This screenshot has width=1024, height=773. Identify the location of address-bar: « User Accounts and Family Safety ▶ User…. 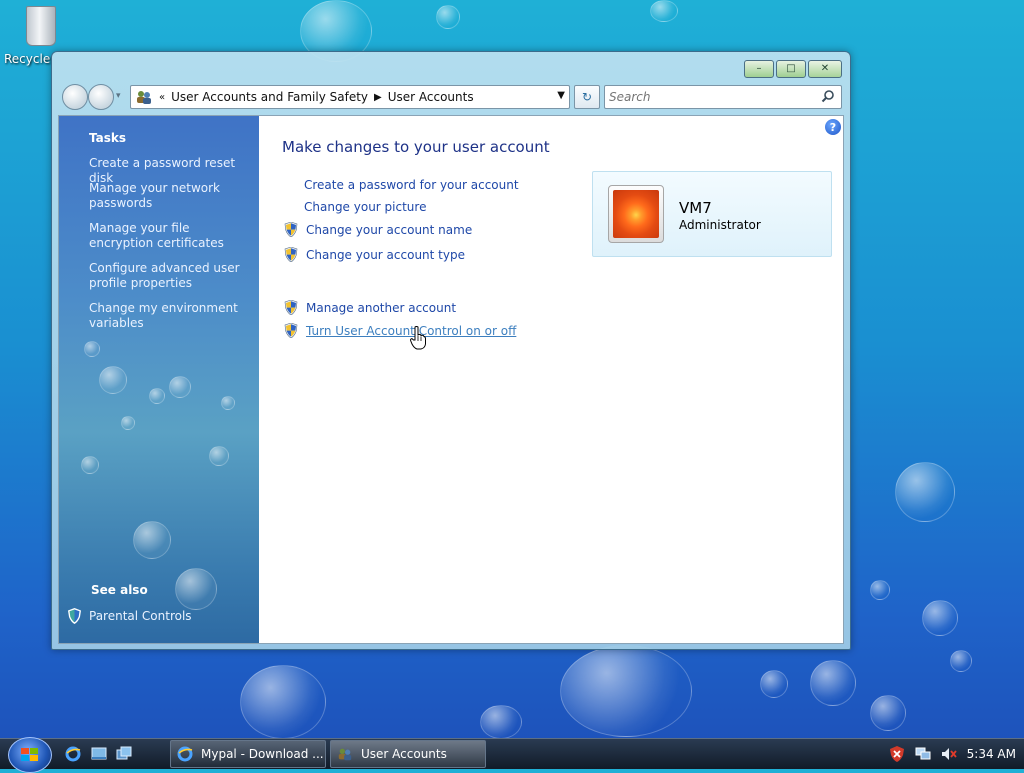
(350, 97).